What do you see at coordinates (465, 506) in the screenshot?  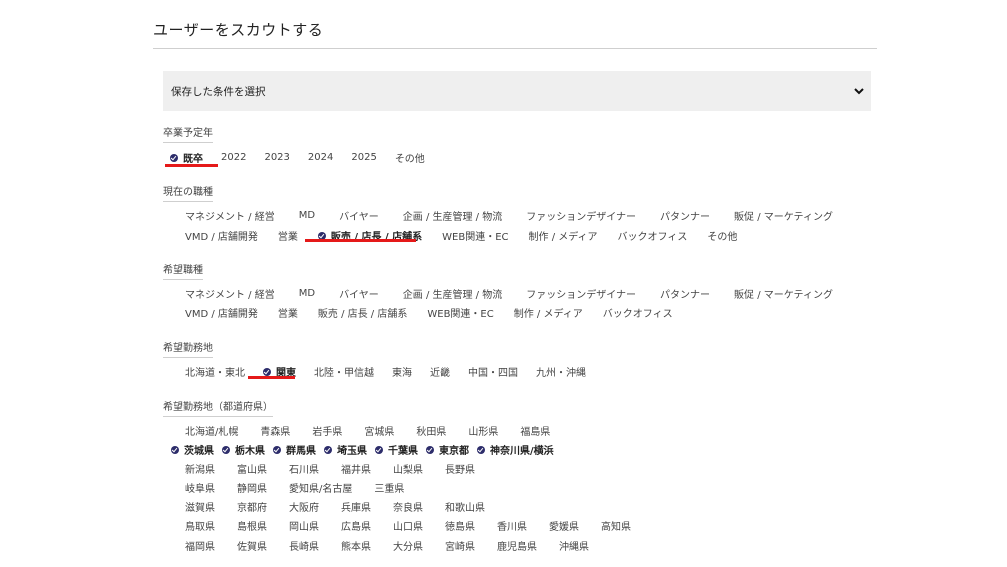 I see `filter-option: 和歌山県` at bounding box center [465, 506].